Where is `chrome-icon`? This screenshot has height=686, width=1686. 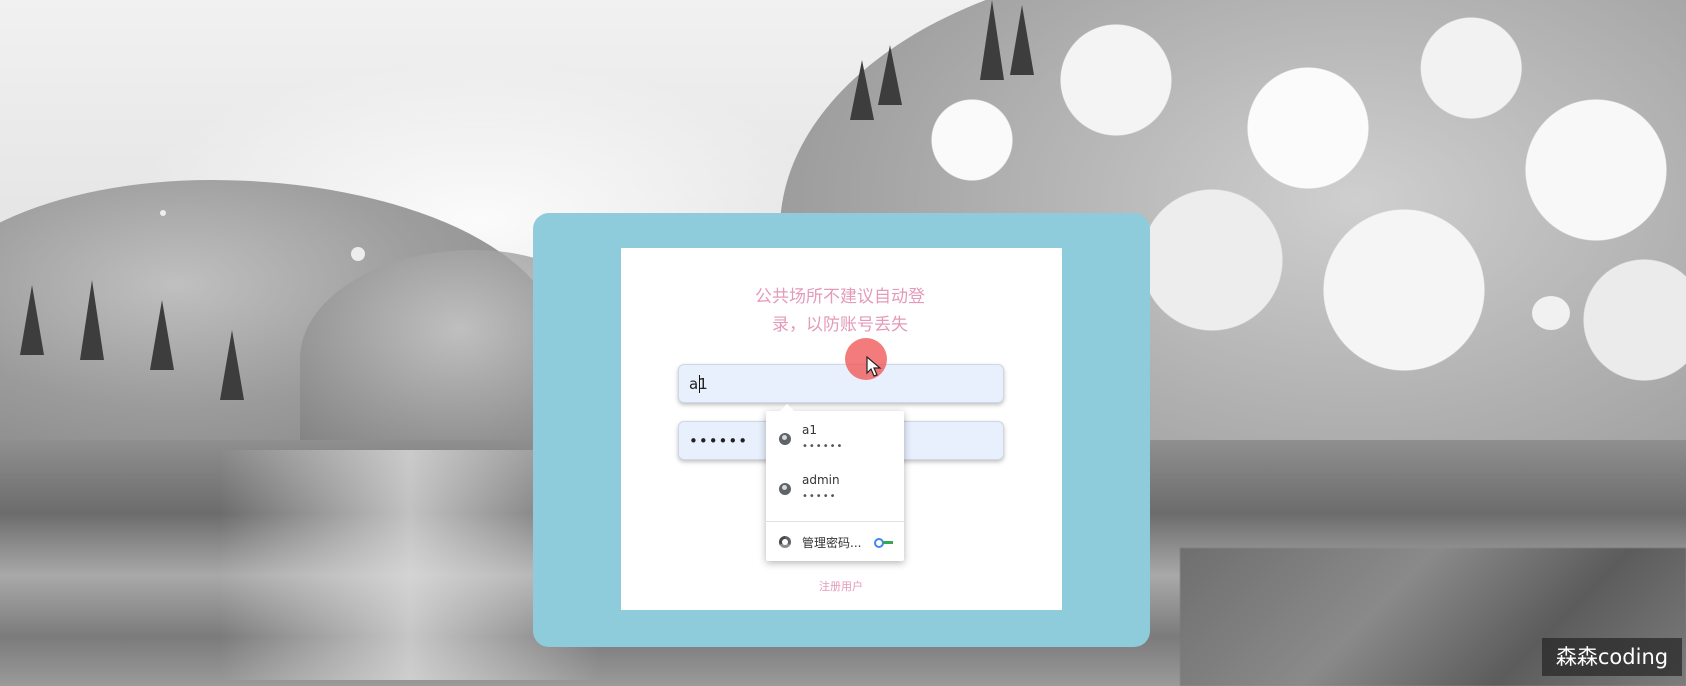
chrome-icon is located at coordinates (785, 542).